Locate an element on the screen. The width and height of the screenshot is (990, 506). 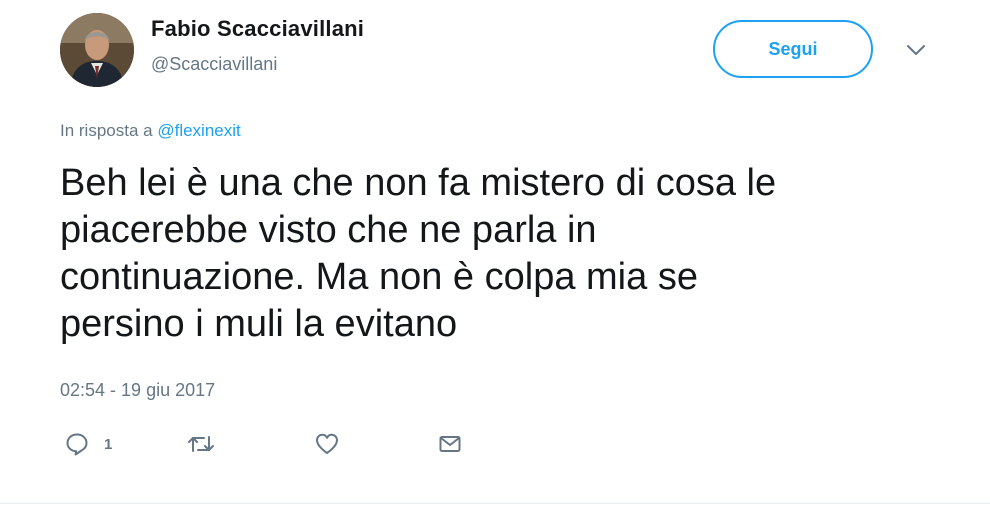
author-display-name: Fabio Scacciavillani is located at coordinates (257, 29).